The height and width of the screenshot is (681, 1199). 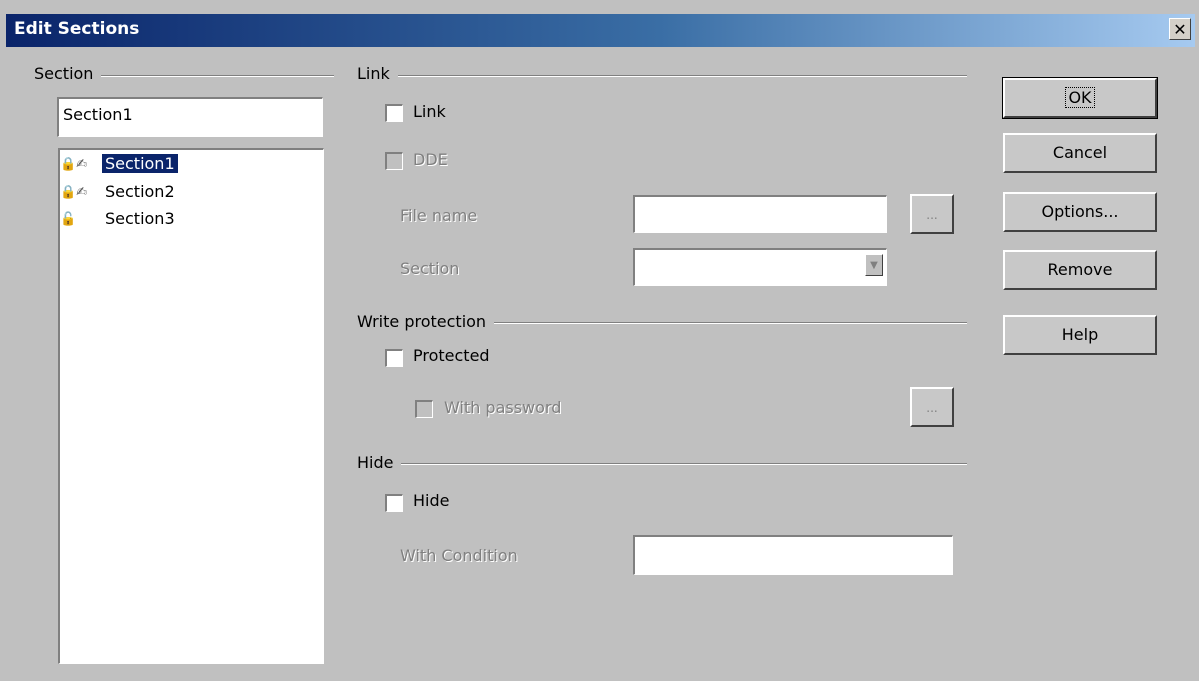 I want to click on section-name-input: Section1, so click(x=190, y=117).